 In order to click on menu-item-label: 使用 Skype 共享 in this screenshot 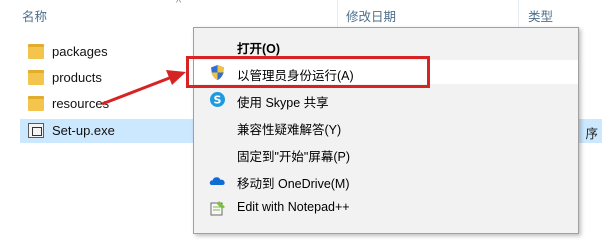, I will do `click(283, 103)`.